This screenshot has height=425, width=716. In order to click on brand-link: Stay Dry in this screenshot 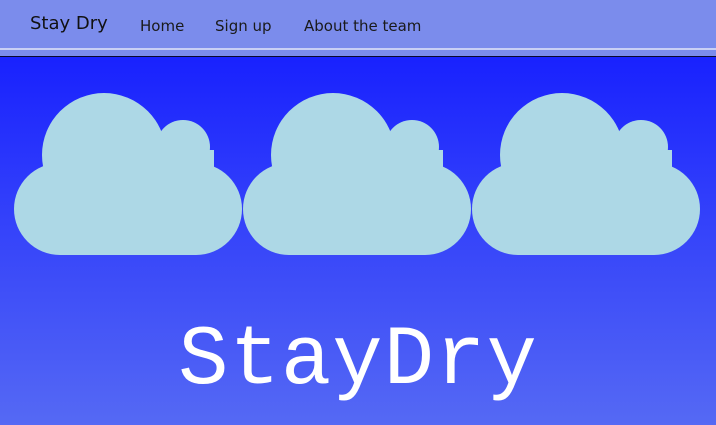, I will do `click(69, 24)`.